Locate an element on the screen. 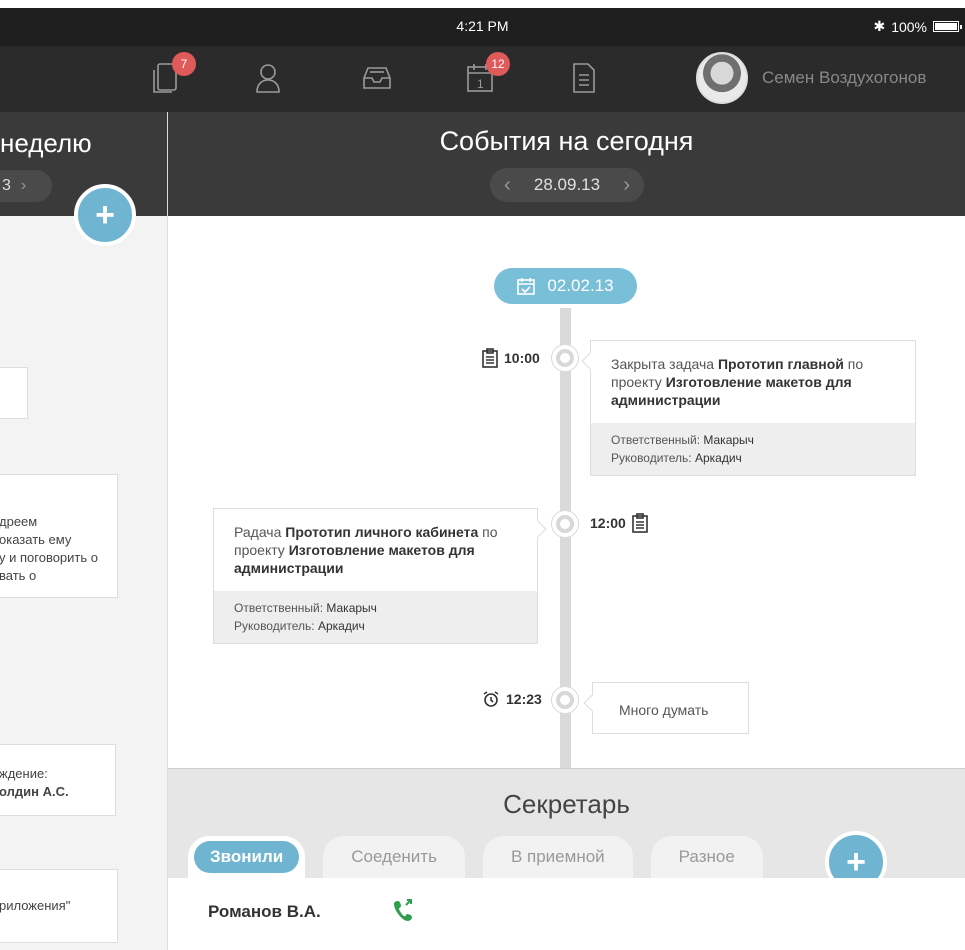  person-icon is located at coordinates (268, 78).